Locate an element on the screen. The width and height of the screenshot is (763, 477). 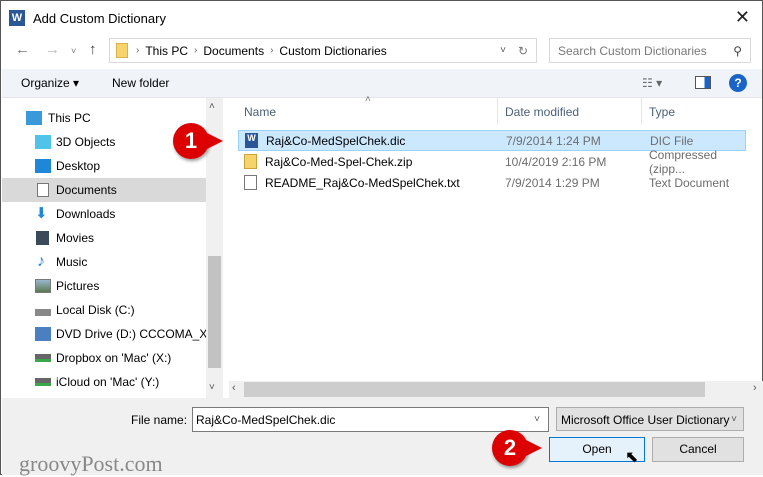
scroll-down-arrow: ˅ is located at coordinates (212, 387).